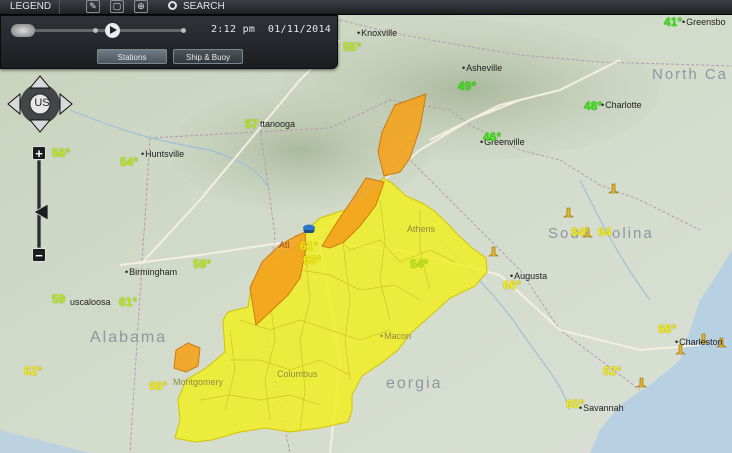  What do you see at coordinates (233, 29) in the screenshot?
I see `time-value: 2:12 pm` at bounding box center [233, 29].